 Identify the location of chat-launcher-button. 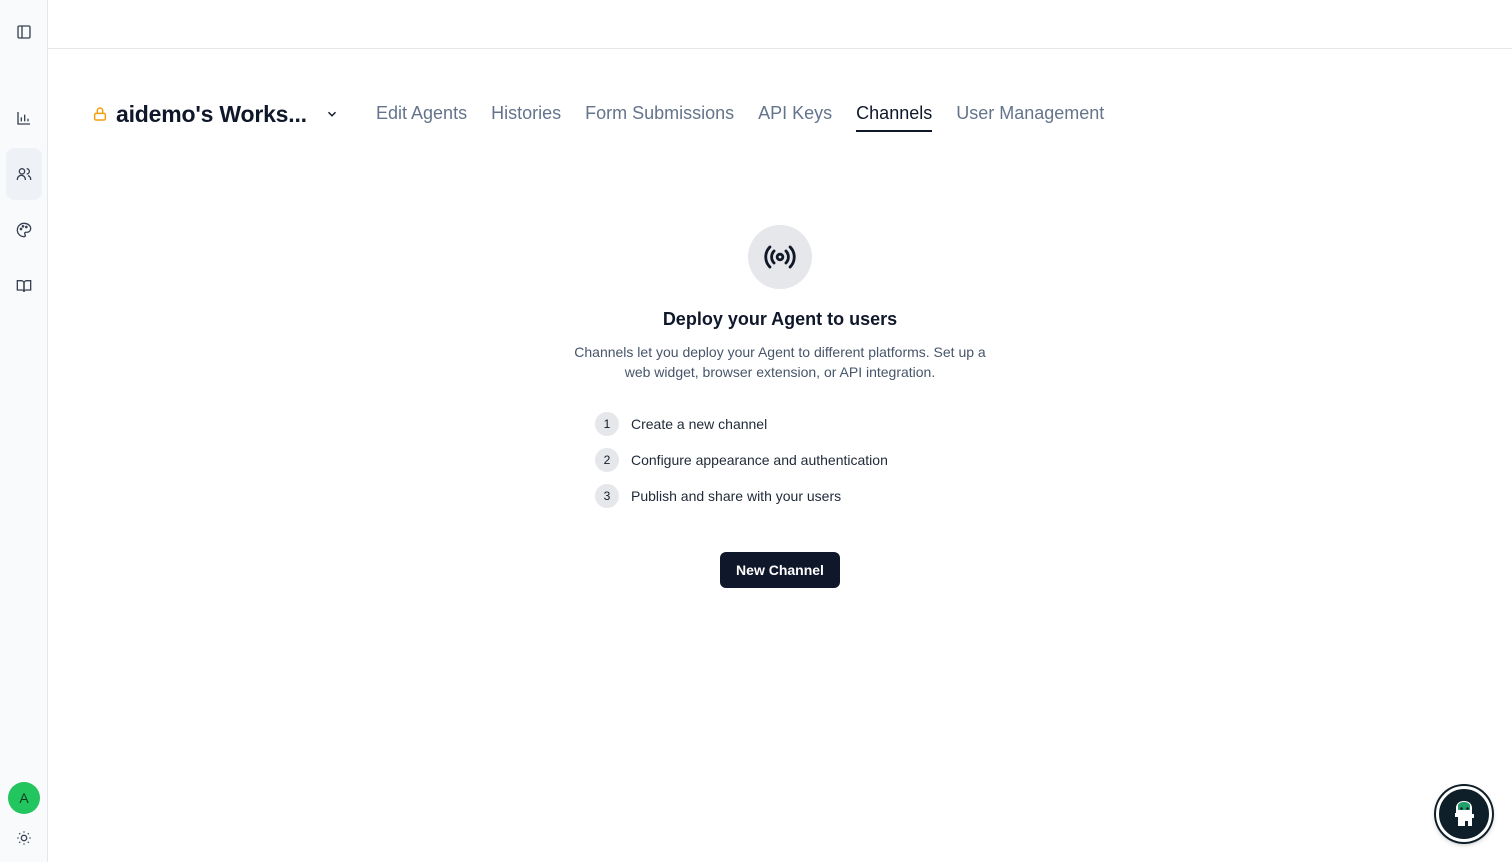
(1464, 814).